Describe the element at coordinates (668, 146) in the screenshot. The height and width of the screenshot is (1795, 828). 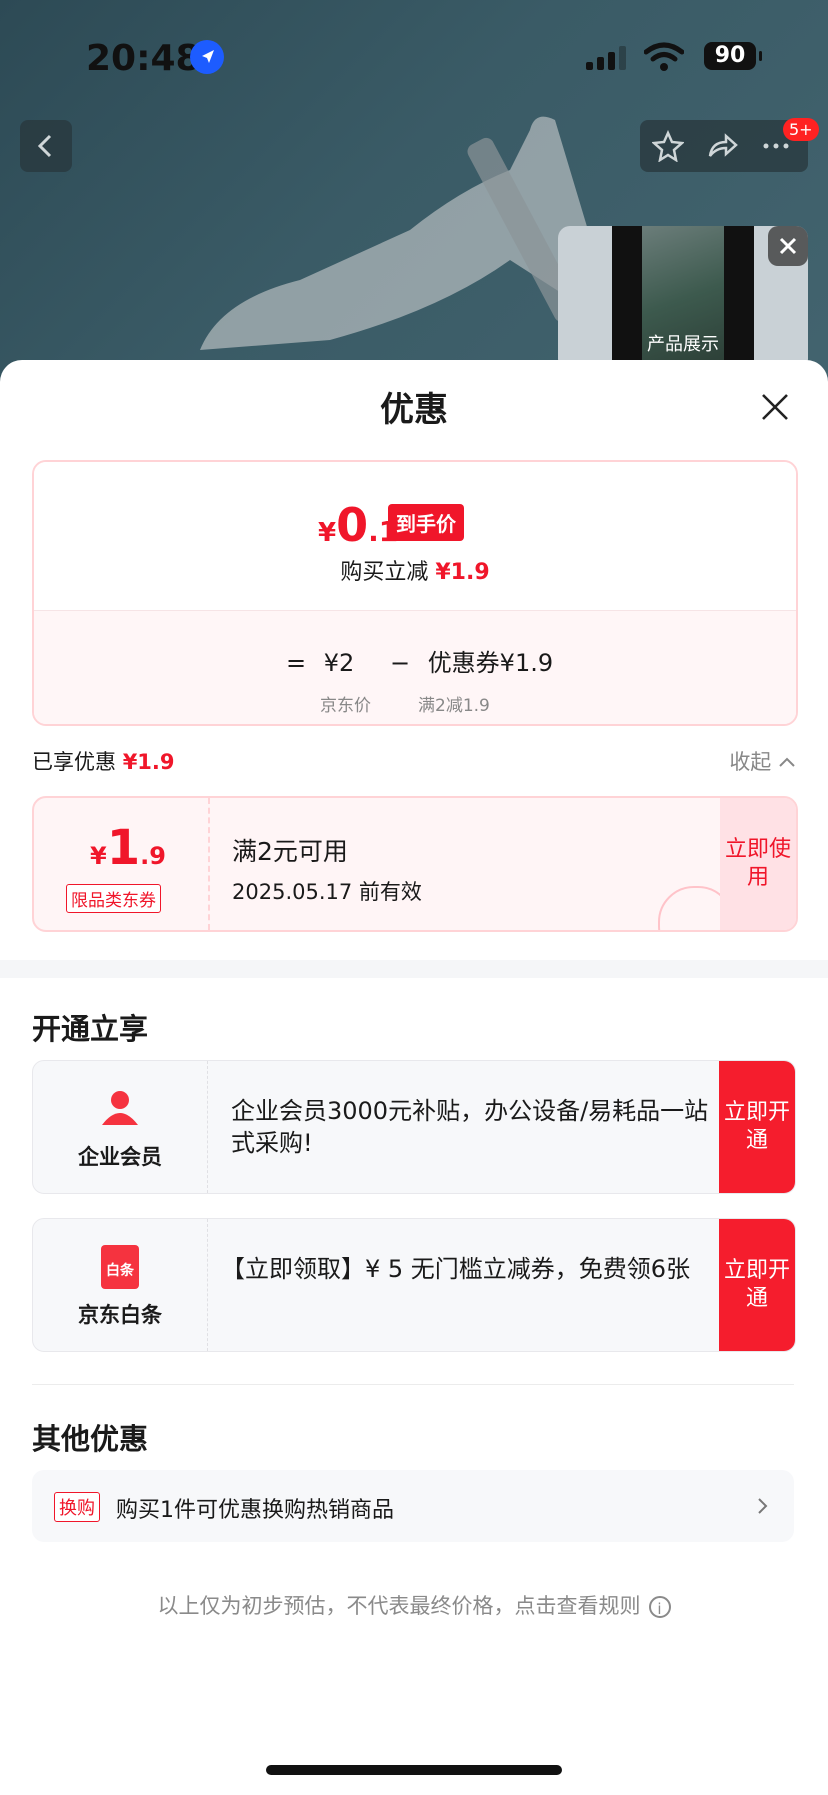
I see `star-icon` at that location.